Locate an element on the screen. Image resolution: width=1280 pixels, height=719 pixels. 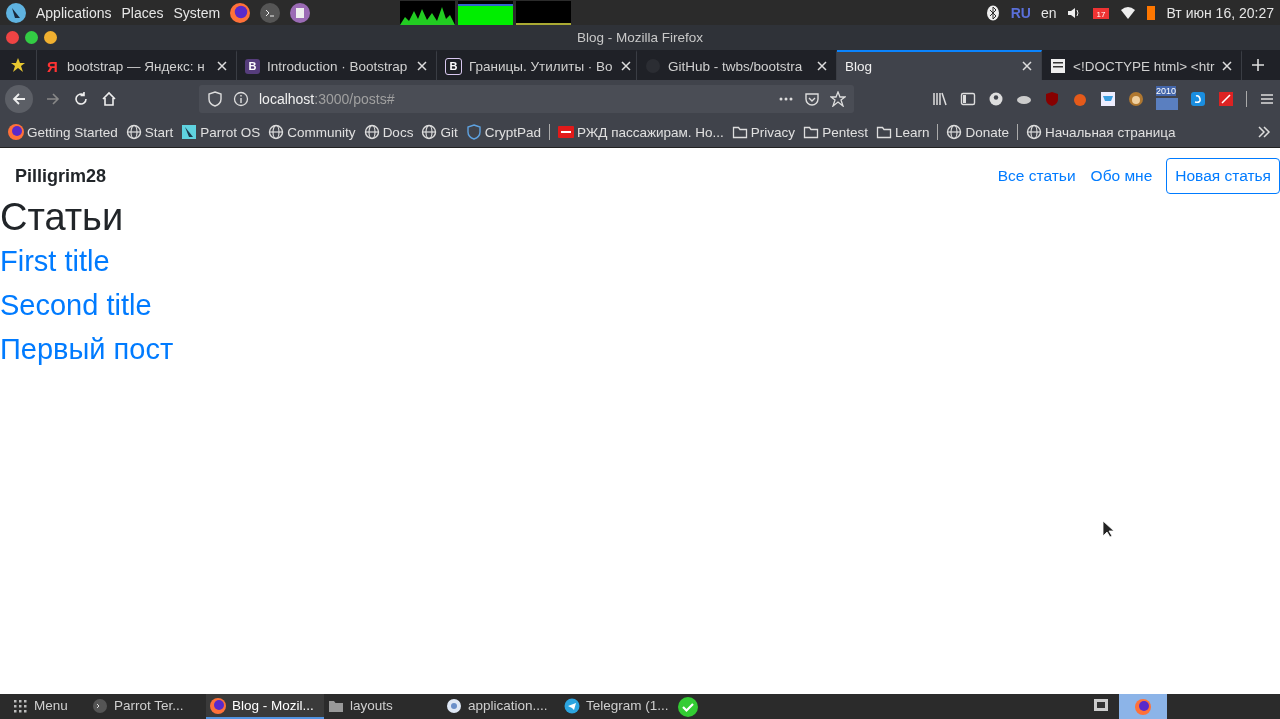
notification-count: 17 is located at coordinates (1101, 14).